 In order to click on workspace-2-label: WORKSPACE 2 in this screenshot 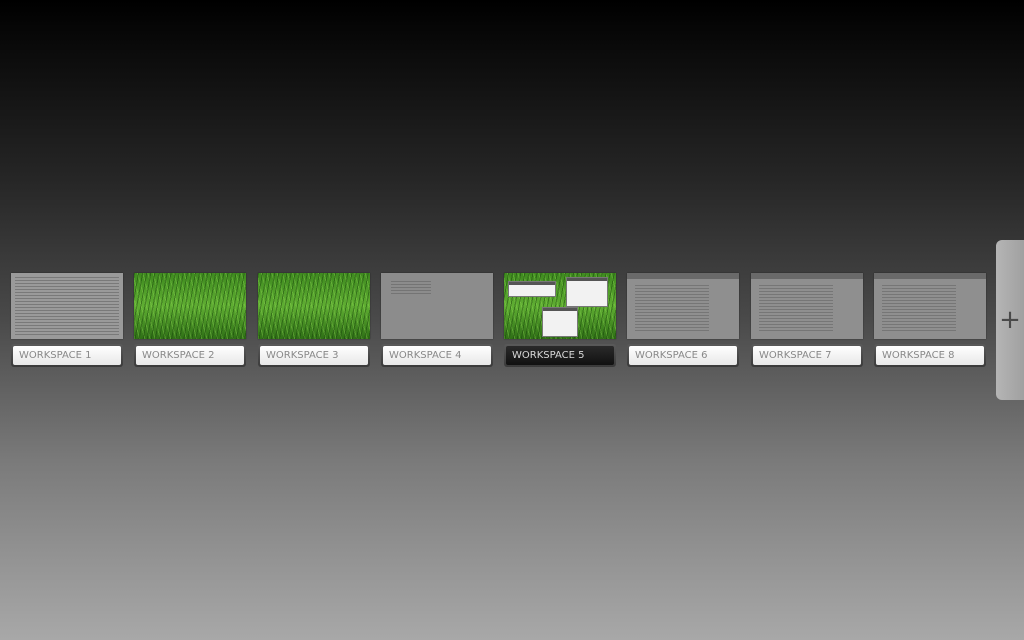, I will do `click(190, 355)`.